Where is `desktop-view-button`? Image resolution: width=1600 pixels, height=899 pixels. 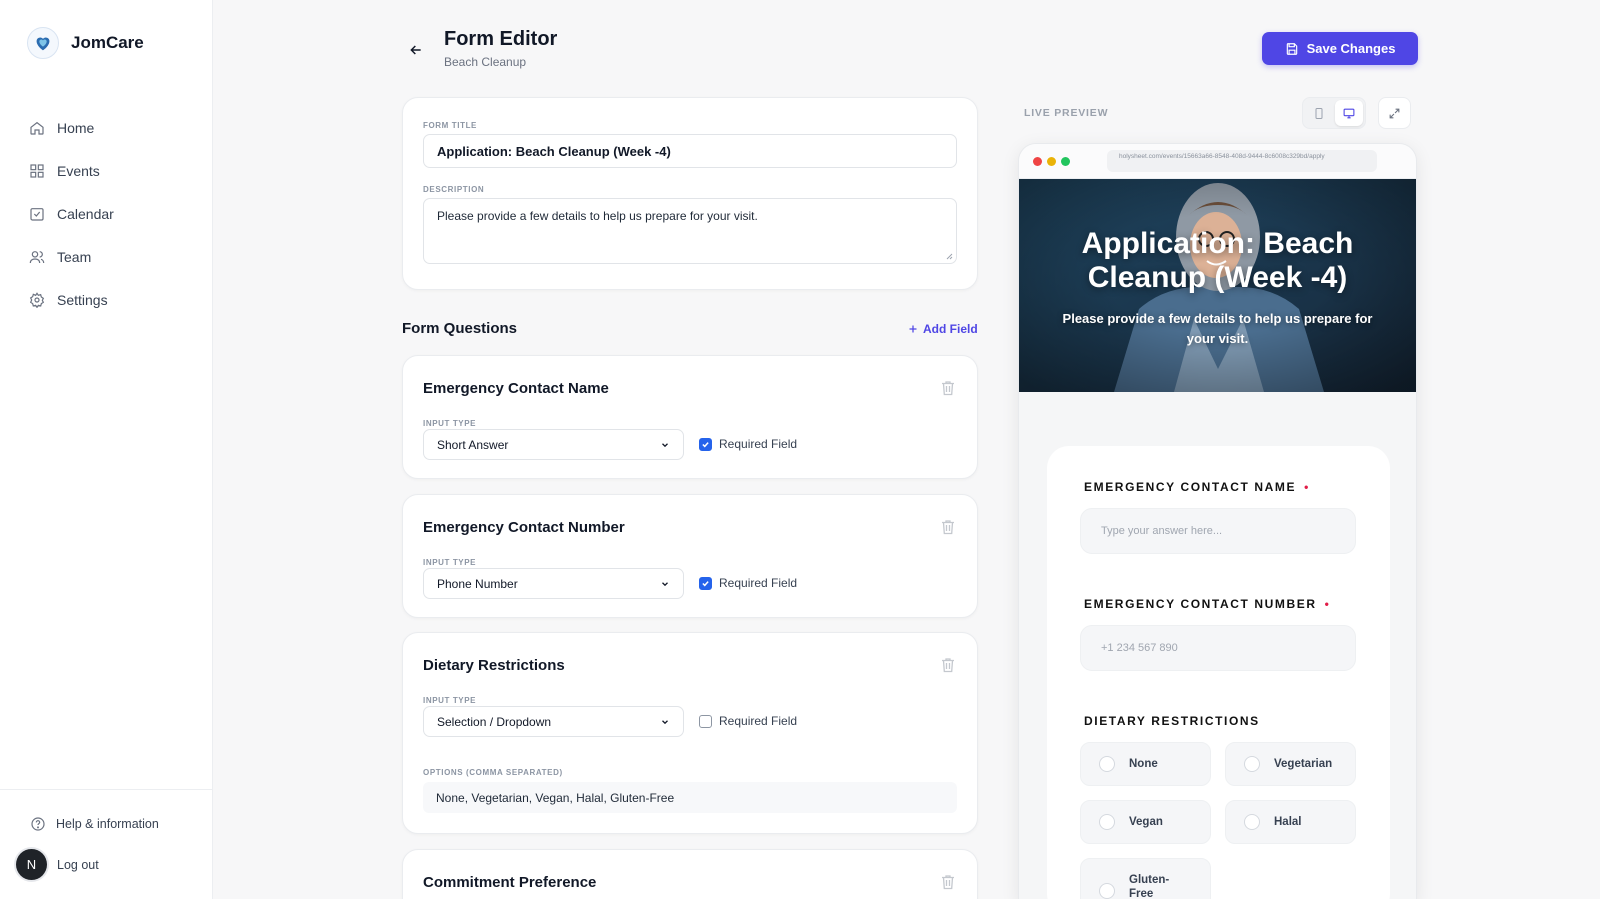
desktop-view-button is located at coordinates (1349, 113).